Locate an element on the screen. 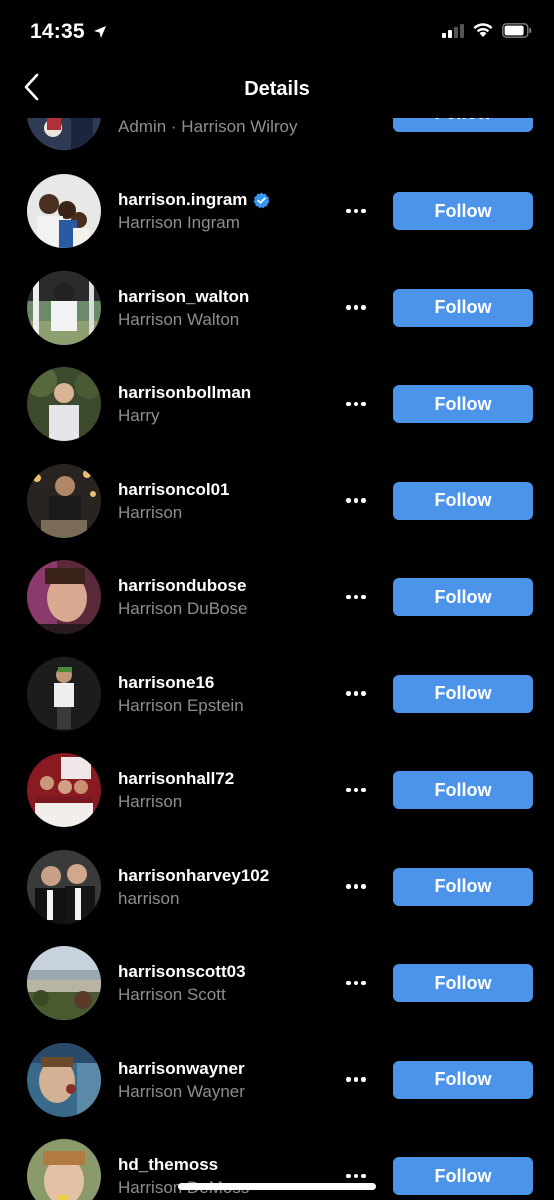 The image size is (554, 1200). list-item-partial: Admin · Harrison Wilroy Follow is located at coordinates (277, 134).